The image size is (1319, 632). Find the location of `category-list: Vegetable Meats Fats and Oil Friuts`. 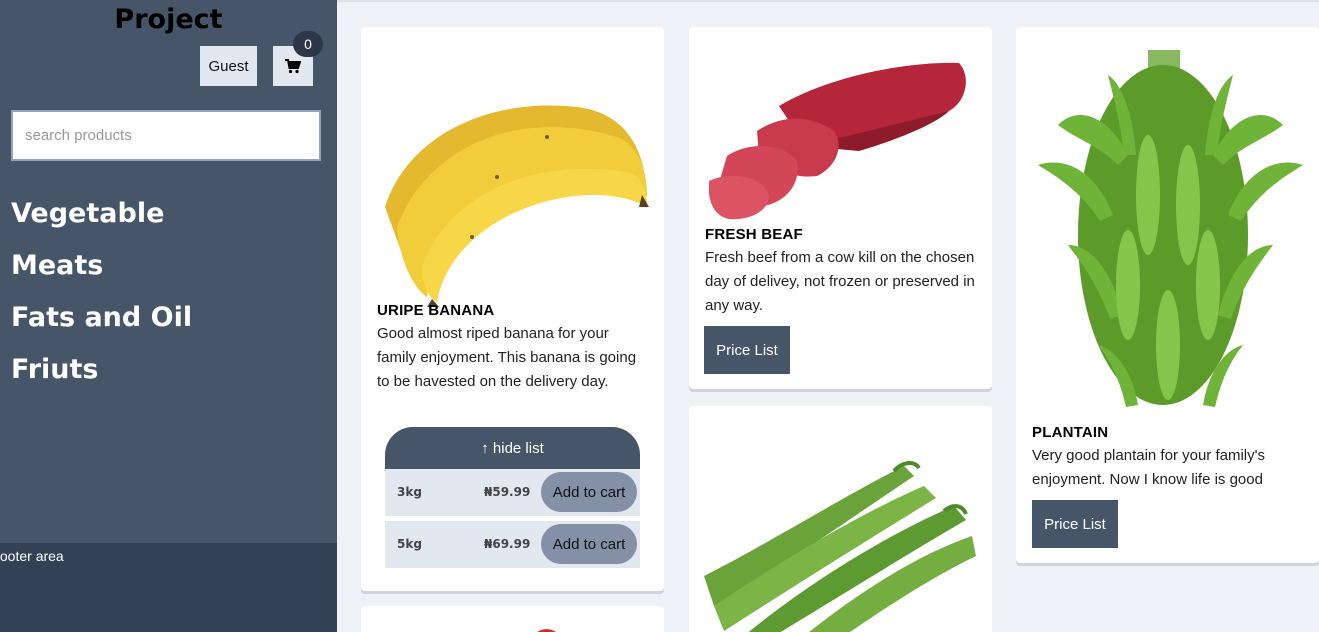

category-list: Vegetable Meats Fats and Oil Friuts is located at coordinates (101, 296).